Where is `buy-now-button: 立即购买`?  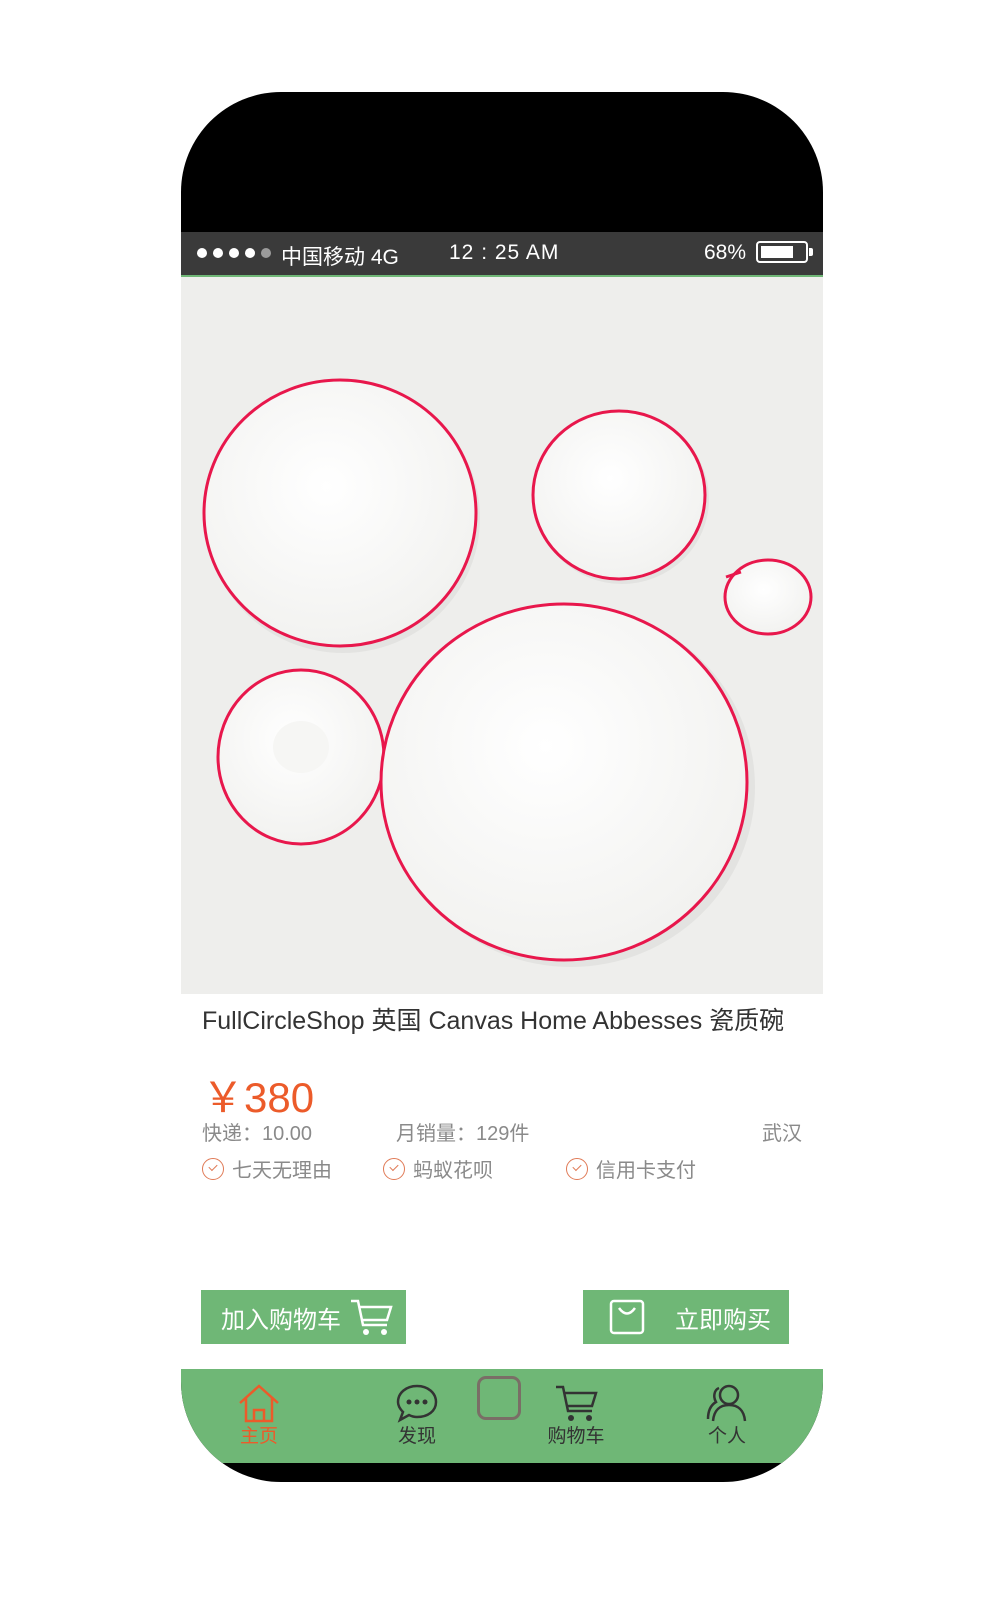 buy-now-button: 立即购买 is located at coordinates (686, 1317).